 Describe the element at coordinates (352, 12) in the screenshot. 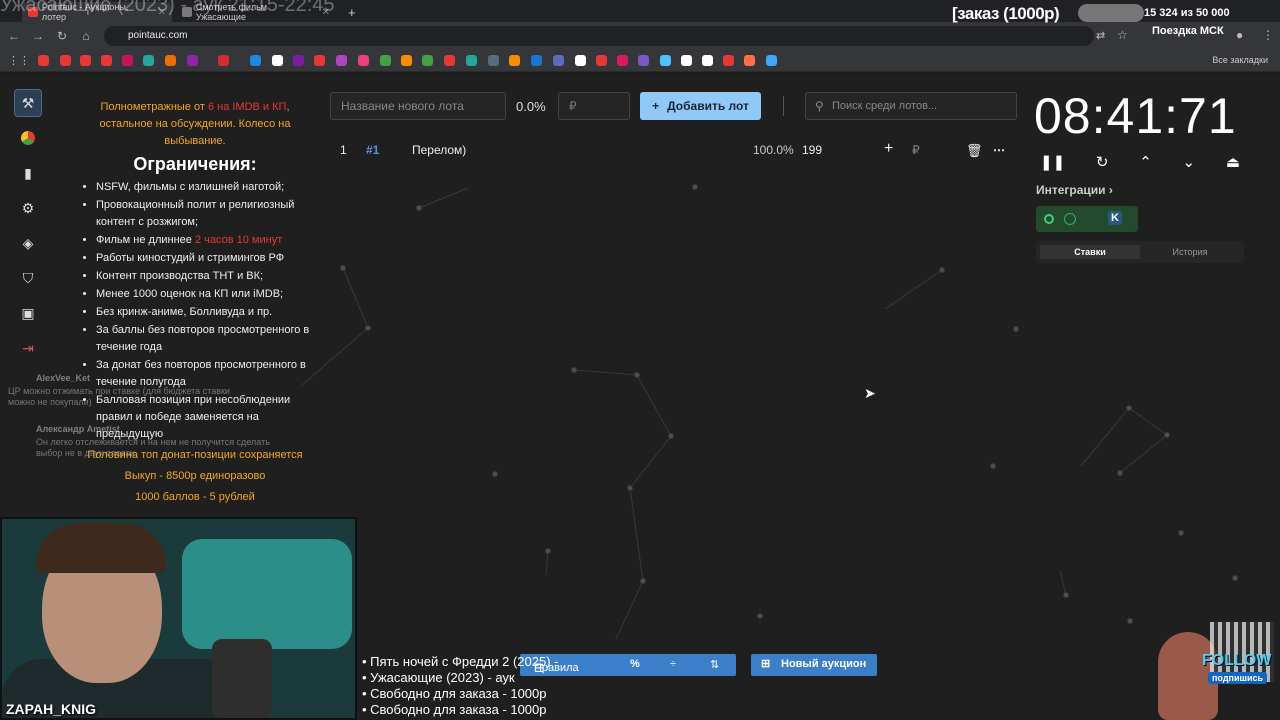

I see `new-tab-button: +` at that location.